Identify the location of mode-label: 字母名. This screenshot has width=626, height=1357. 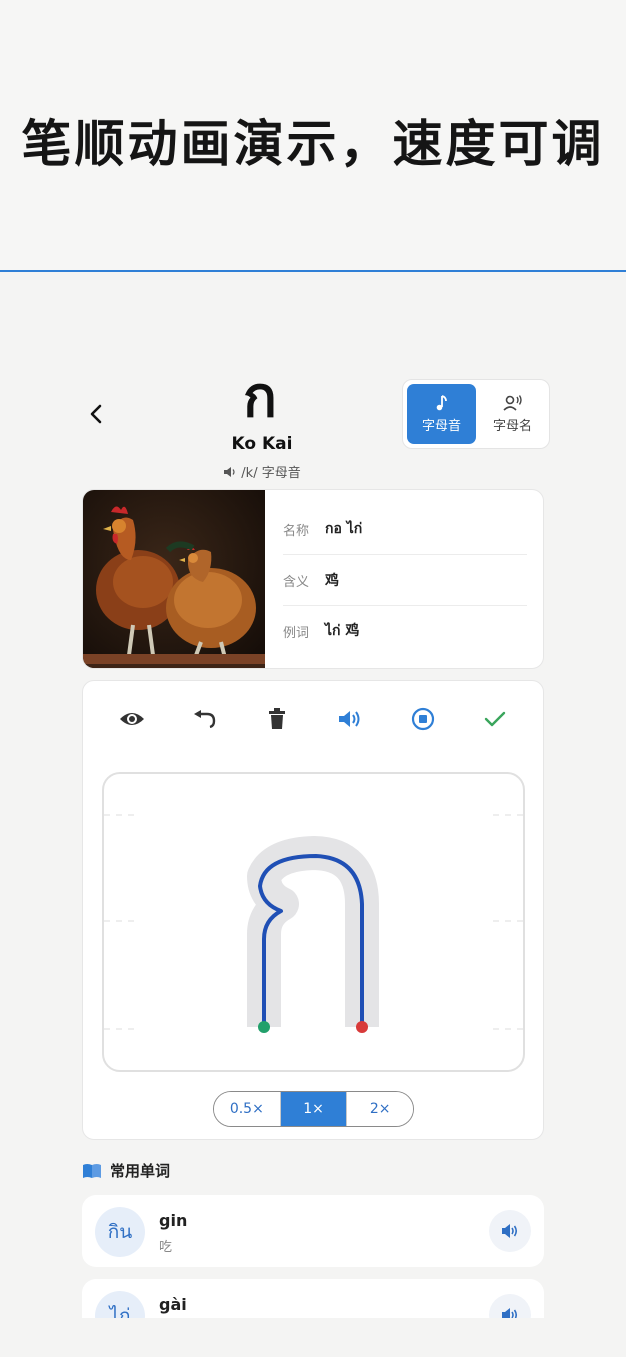
(512, 426).